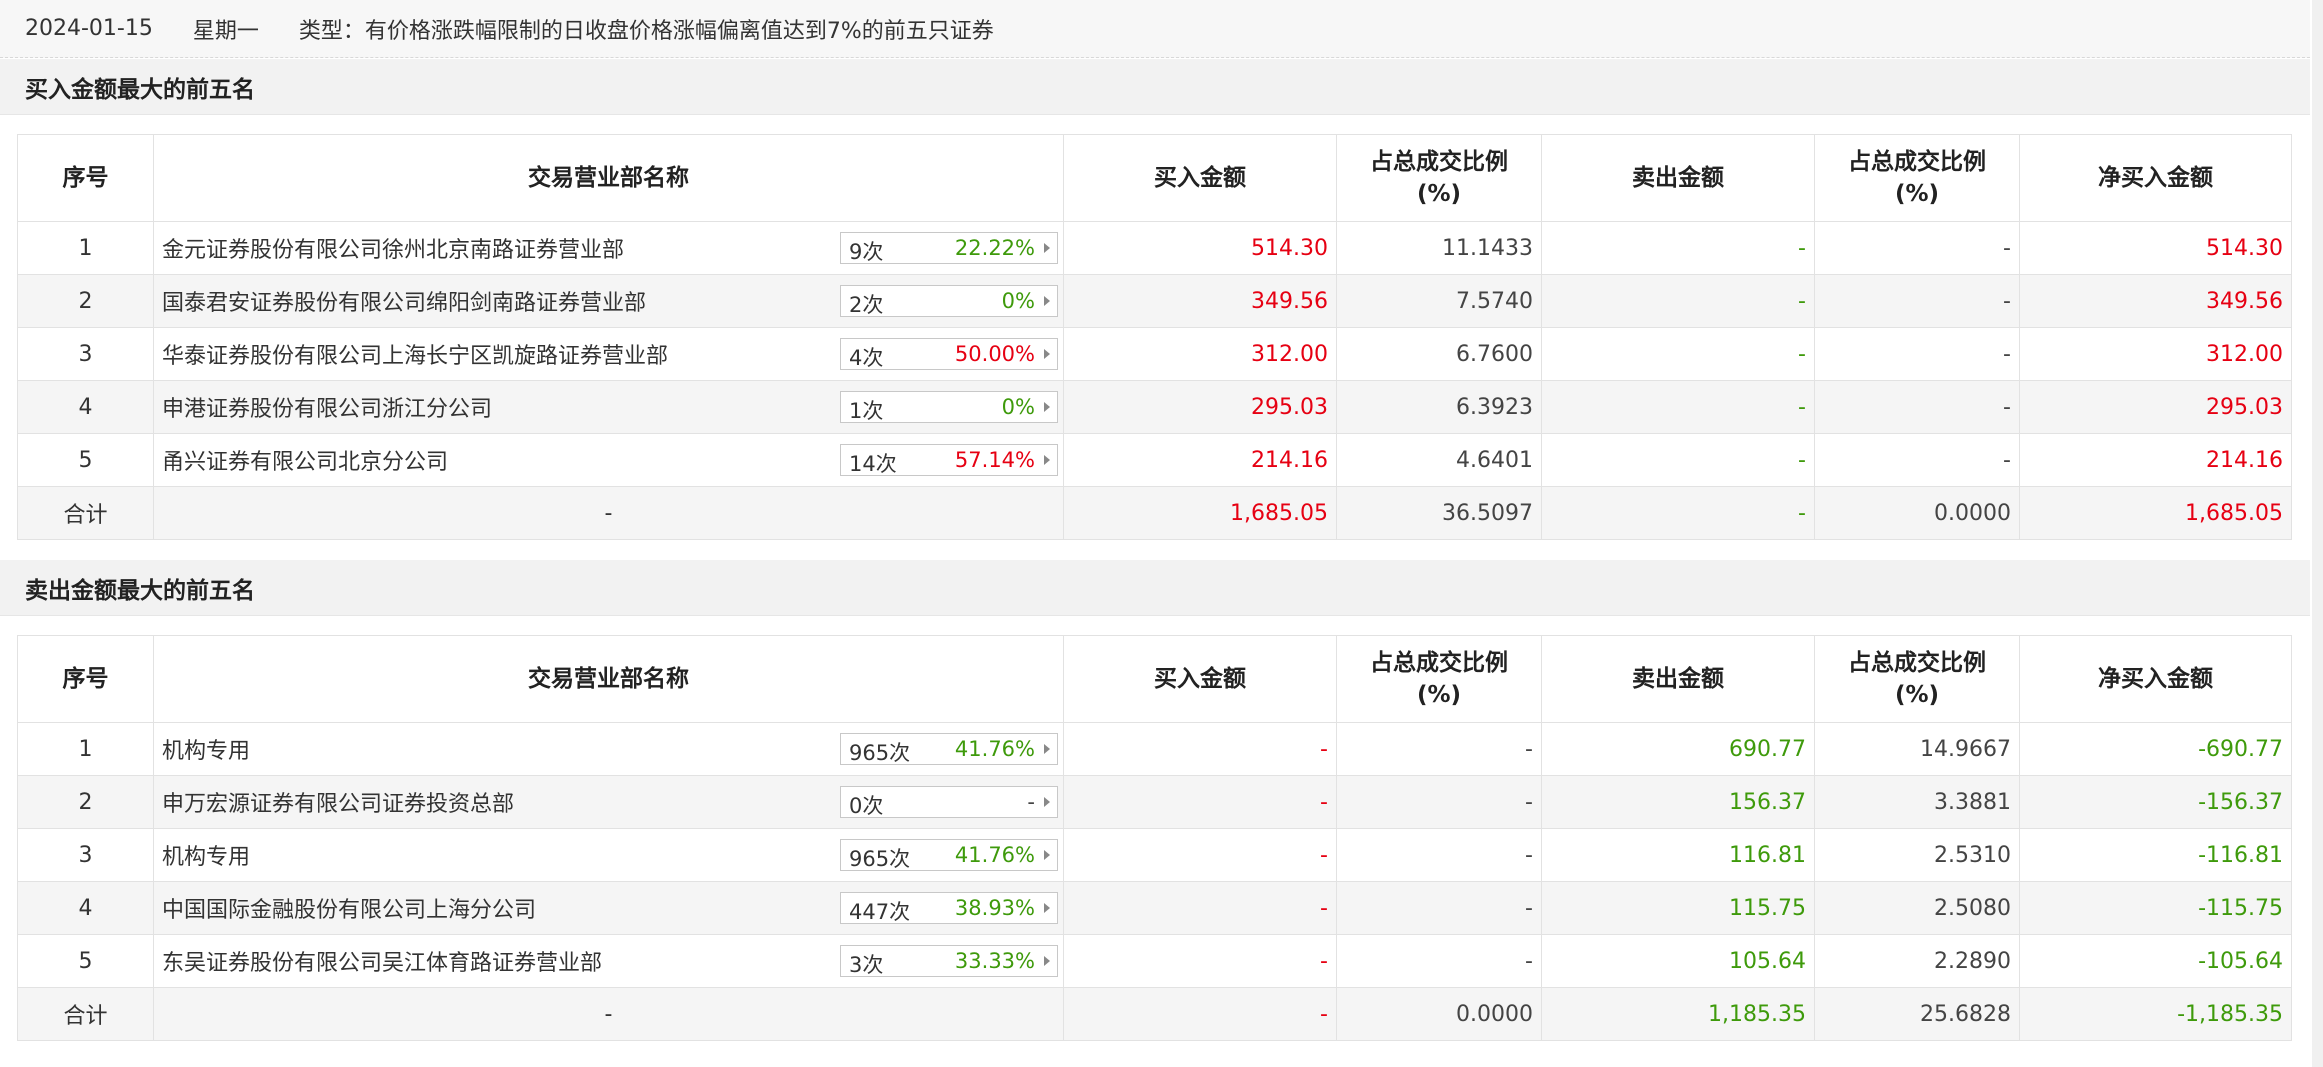 This screenshot has width=2323, height=1067. I want to click on buy-ratio-cell: 11.1433, so click(1439, 248).